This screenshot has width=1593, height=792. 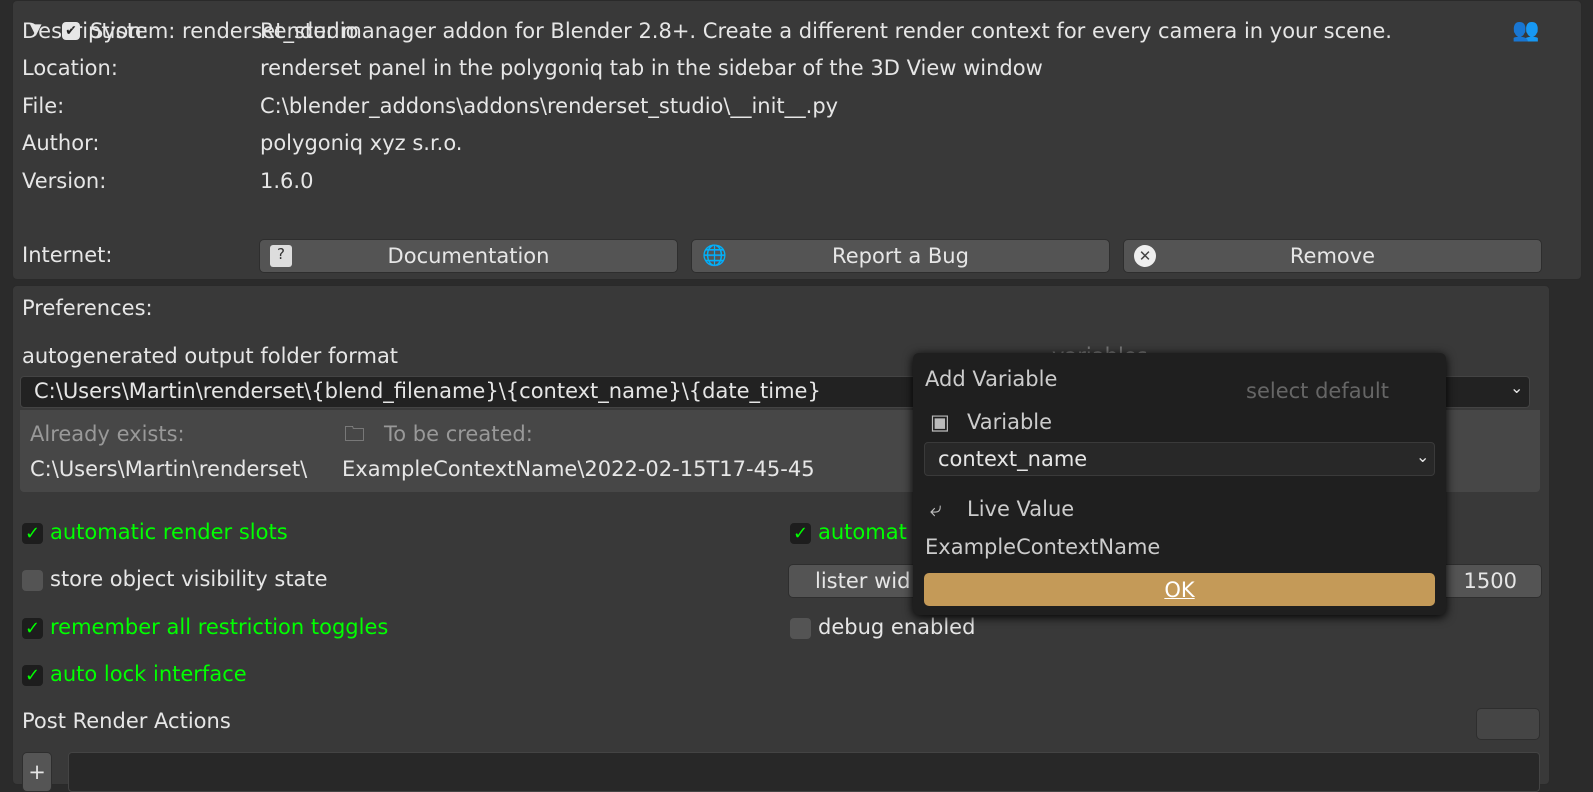 What do you see at coordinates (361, 143) in the screenshot?
I see `info-value: polygoniq xyz s.r.o.` at bounding box center [361, 143].